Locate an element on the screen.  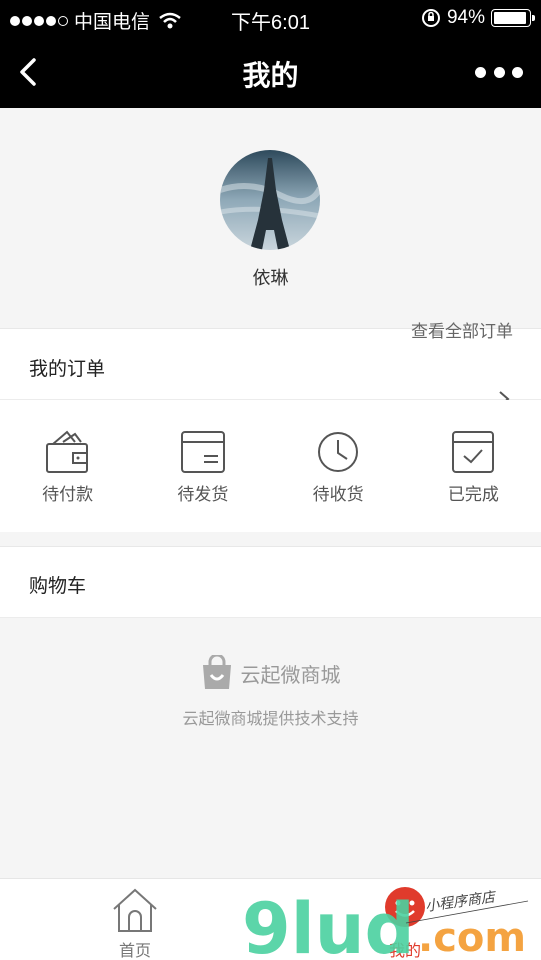
shopping-bag-icon is located at coordinates (216, 672).